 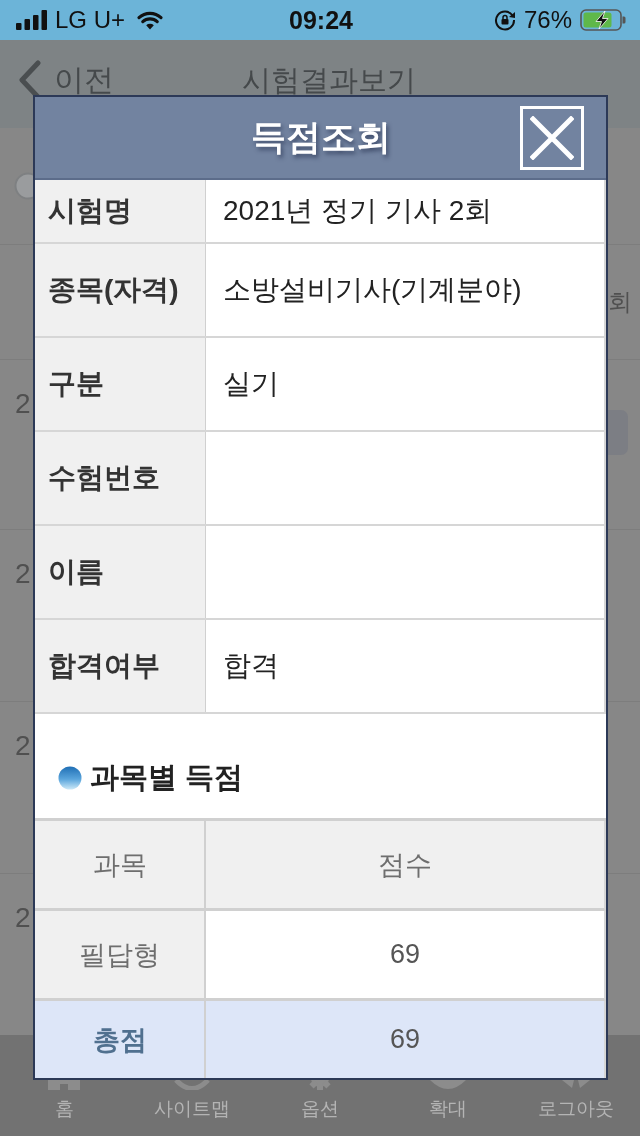 What do you see at coordinates (320, 137) in the screenshot?
I see `dialog-title: 득점조회` at bounding box center [320, 137].